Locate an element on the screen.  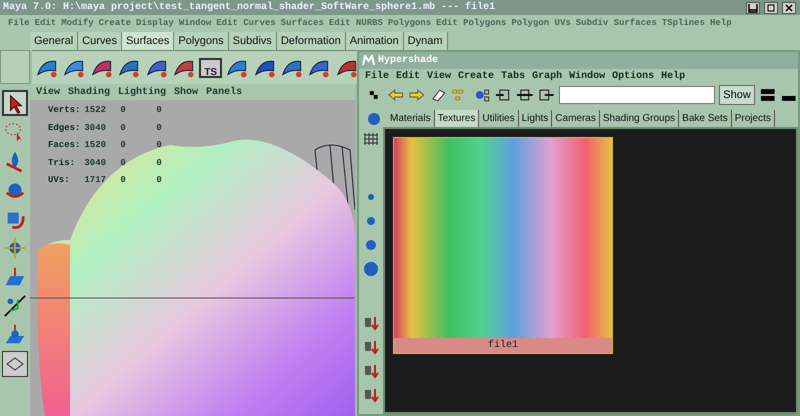
output-connections-icon is located at coordinates (547, 94).